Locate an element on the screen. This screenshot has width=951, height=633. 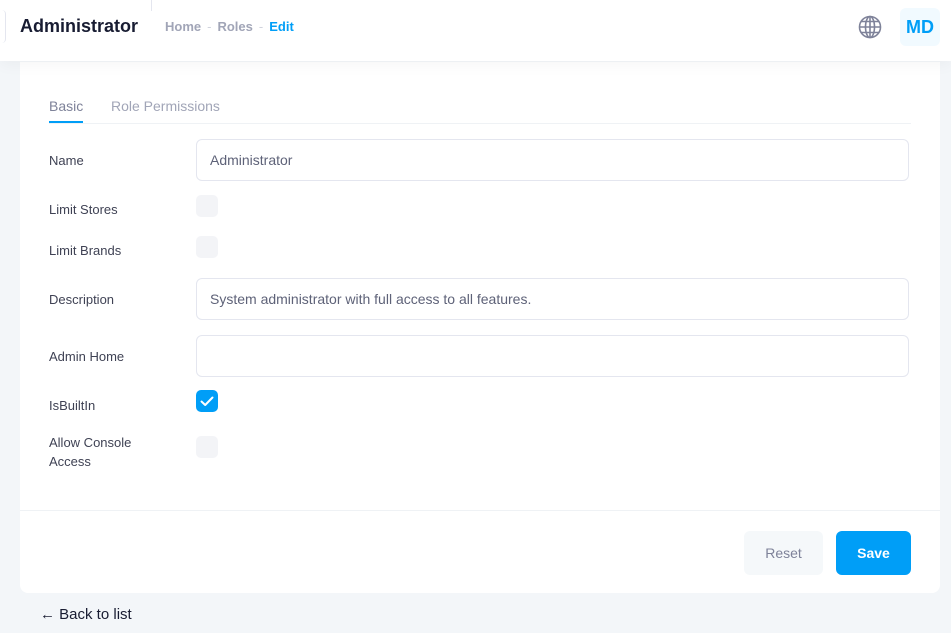
limit-stores-label: Limit Stores is located at coordinates (83, 209).